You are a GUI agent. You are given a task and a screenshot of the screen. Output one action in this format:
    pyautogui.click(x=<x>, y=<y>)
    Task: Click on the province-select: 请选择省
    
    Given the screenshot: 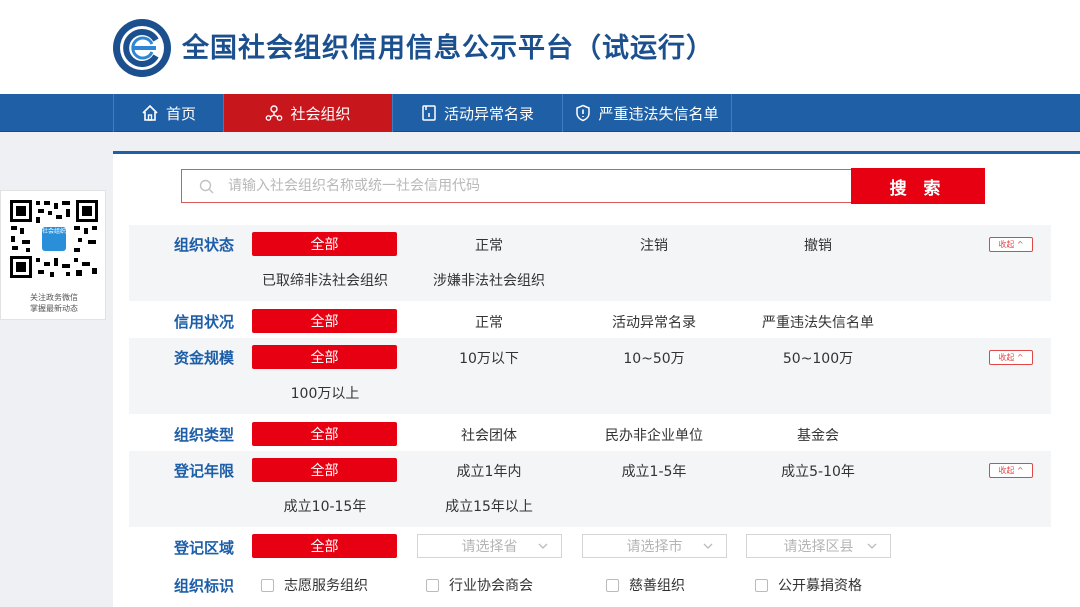 What is the action you would take?
    pyautogui.click(x=489, y=546)
    